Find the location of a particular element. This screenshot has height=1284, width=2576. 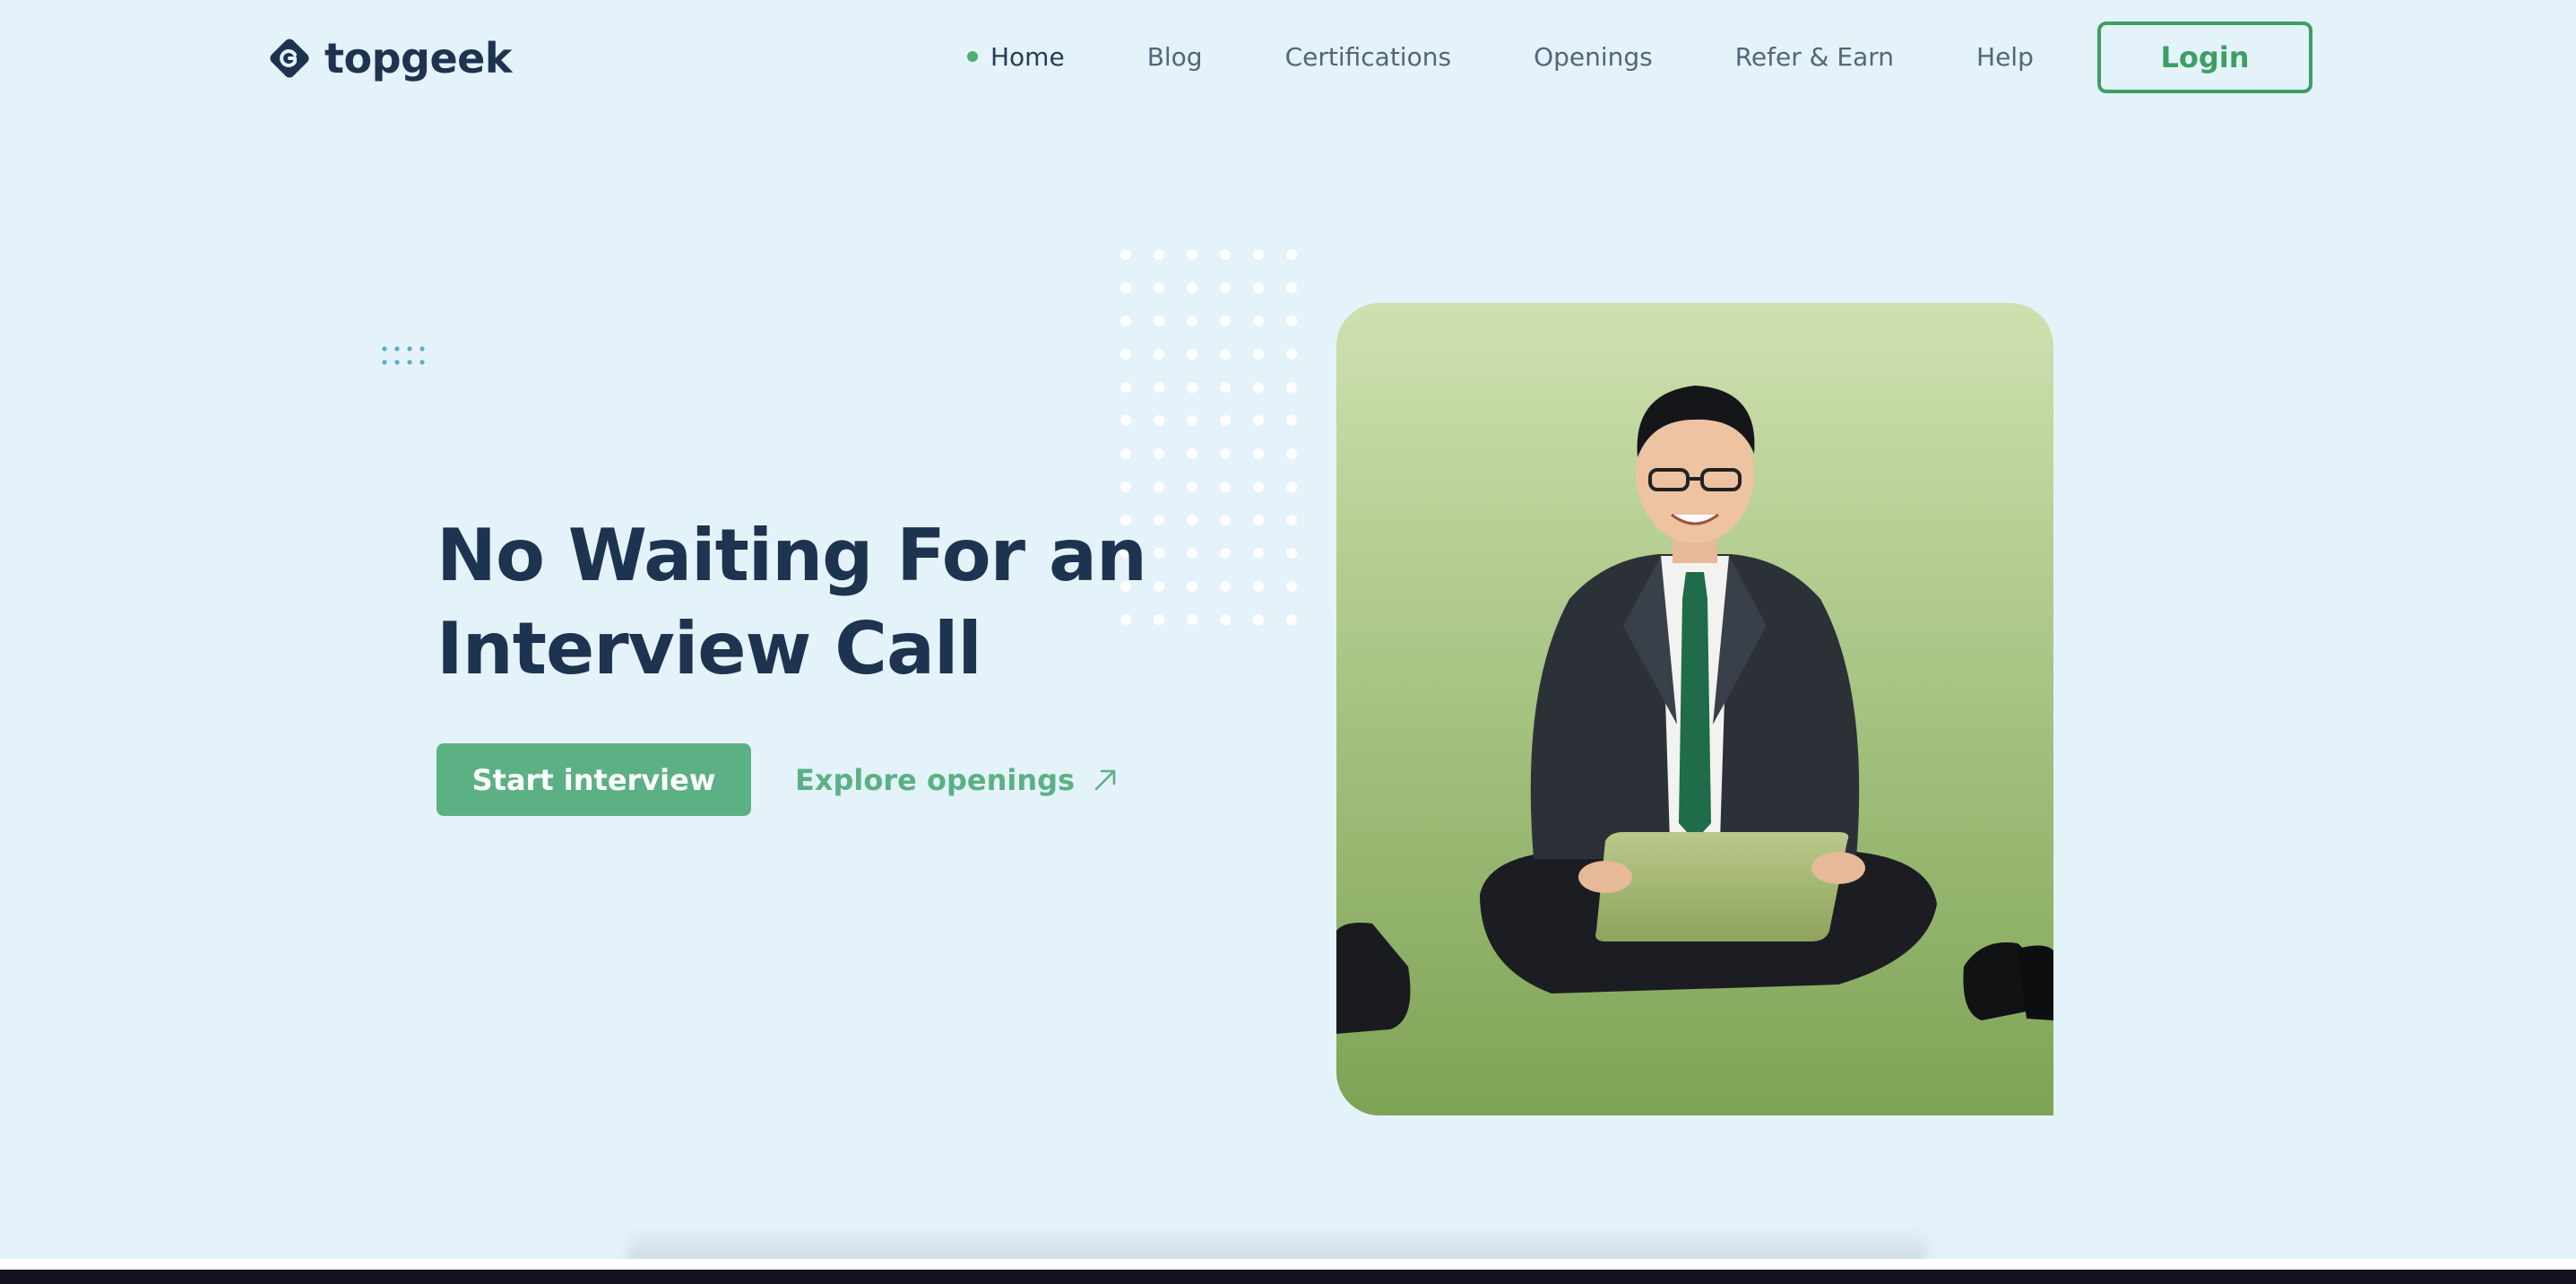

brand-logo: topgeek is located at coordinates (389, 58).